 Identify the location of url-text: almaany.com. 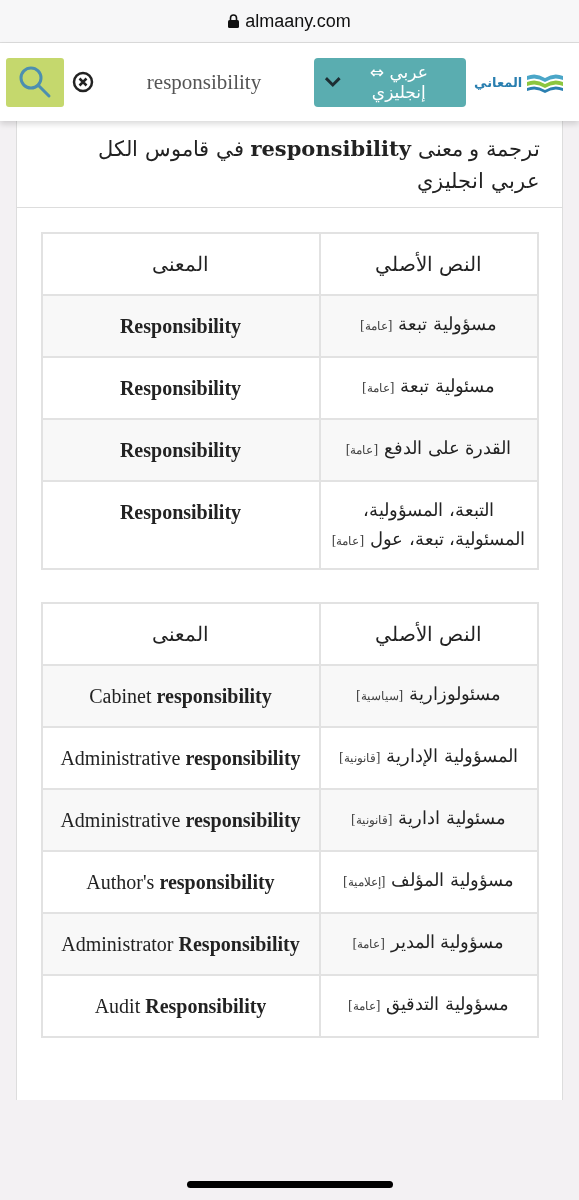
(298, 21).